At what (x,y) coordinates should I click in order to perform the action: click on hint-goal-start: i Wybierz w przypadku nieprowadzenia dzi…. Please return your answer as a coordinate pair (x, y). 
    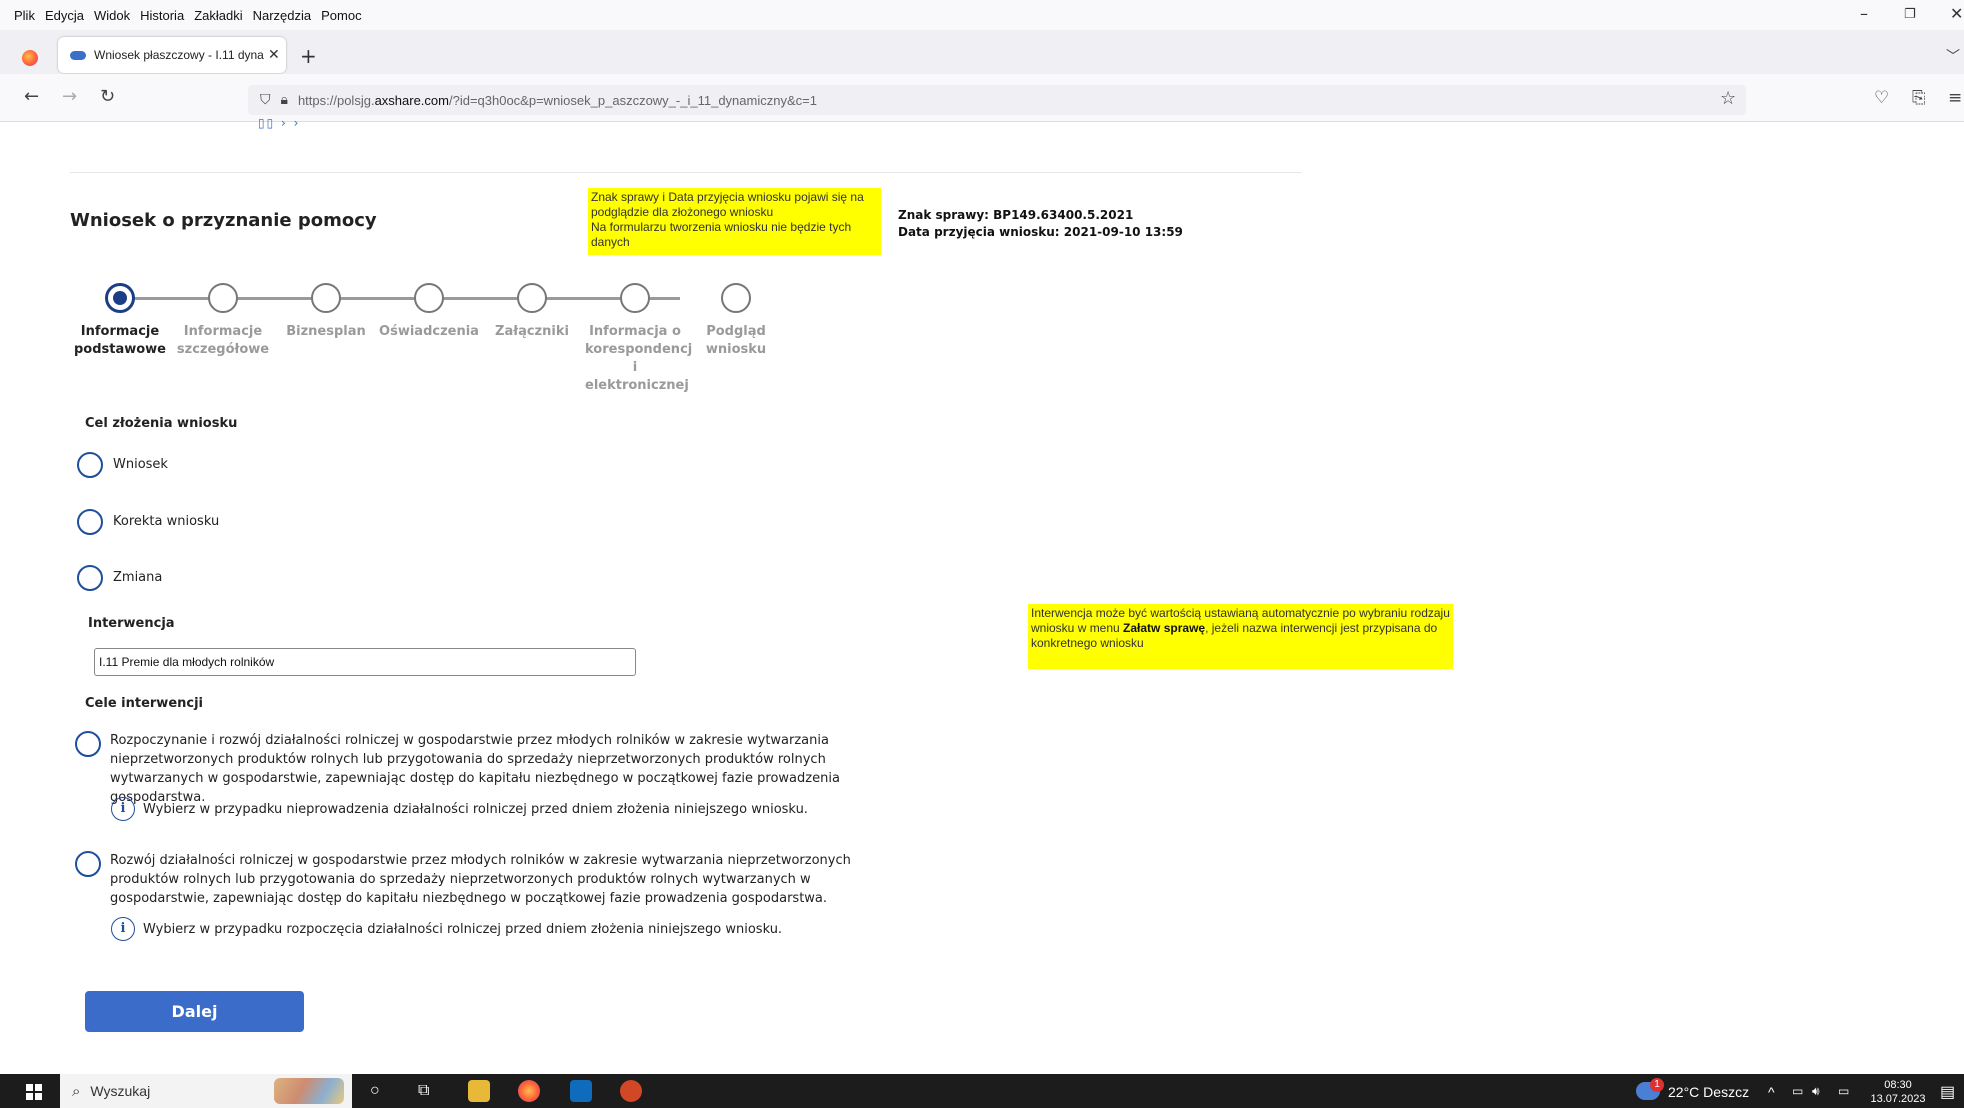
    Looking at the image, I should click on (459, 809).